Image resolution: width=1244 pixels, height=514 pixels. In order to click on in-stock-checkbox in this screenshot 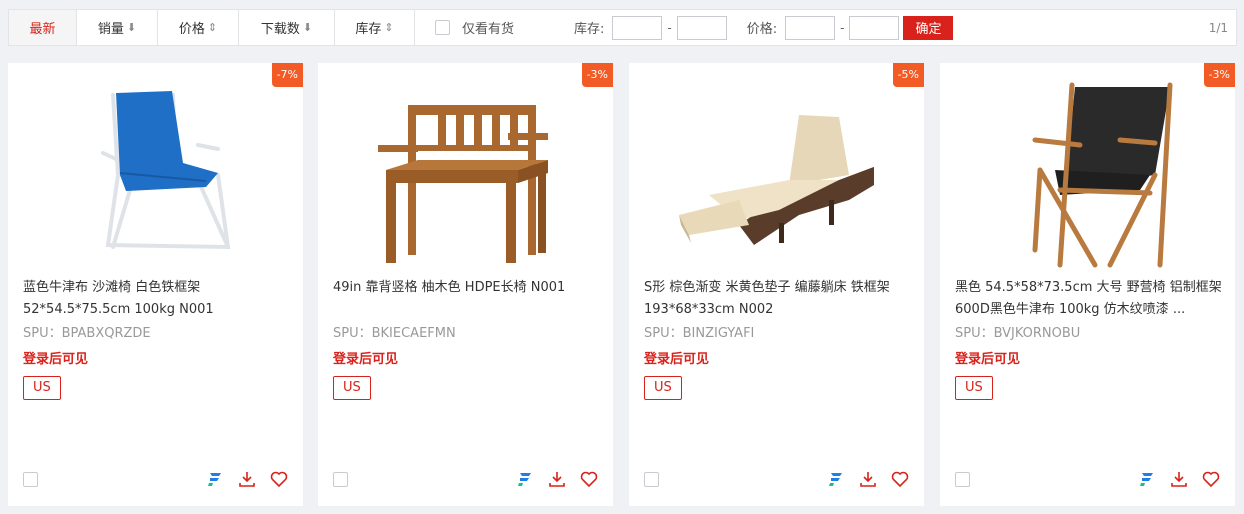, I will do `click(442, 27)`.